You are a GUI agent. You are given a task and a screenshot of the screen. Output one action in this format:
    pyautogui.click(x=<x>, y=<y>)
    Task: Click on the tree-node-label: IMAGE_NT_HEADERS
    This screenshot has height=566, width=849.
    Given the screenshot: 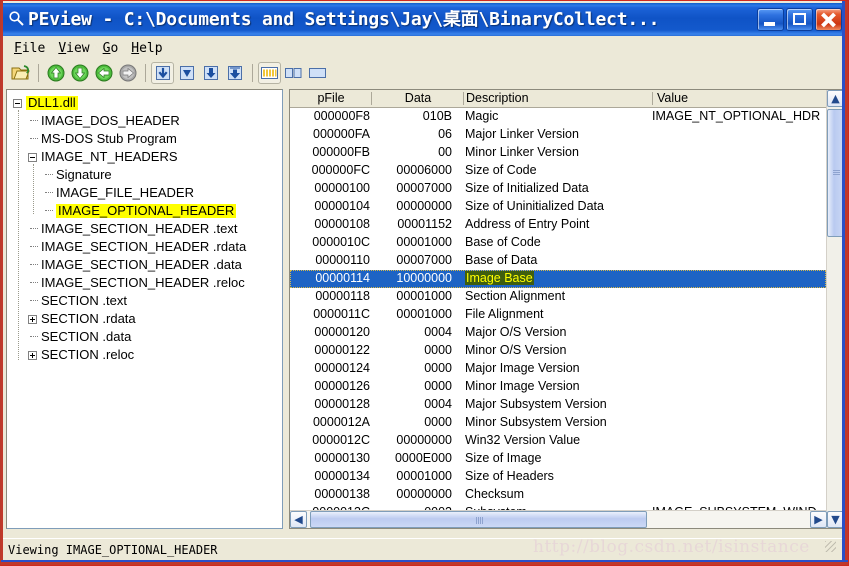 What is the action you would take?
    pyautogui.click(x=109, y=156)
    